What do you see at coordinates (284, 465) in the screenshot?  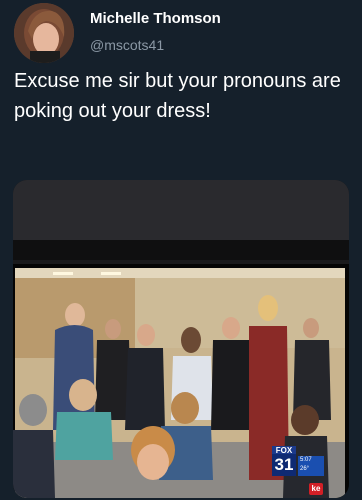 I see `channel-number: 31` at bounding box center [284, 465].